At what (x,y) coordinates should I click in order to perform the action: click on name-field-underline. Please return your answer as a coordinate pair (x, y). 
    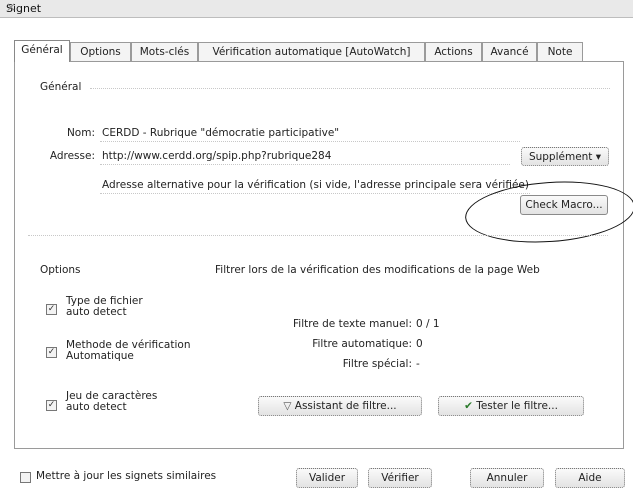
    Looking at the image, I should click on (310, 141).